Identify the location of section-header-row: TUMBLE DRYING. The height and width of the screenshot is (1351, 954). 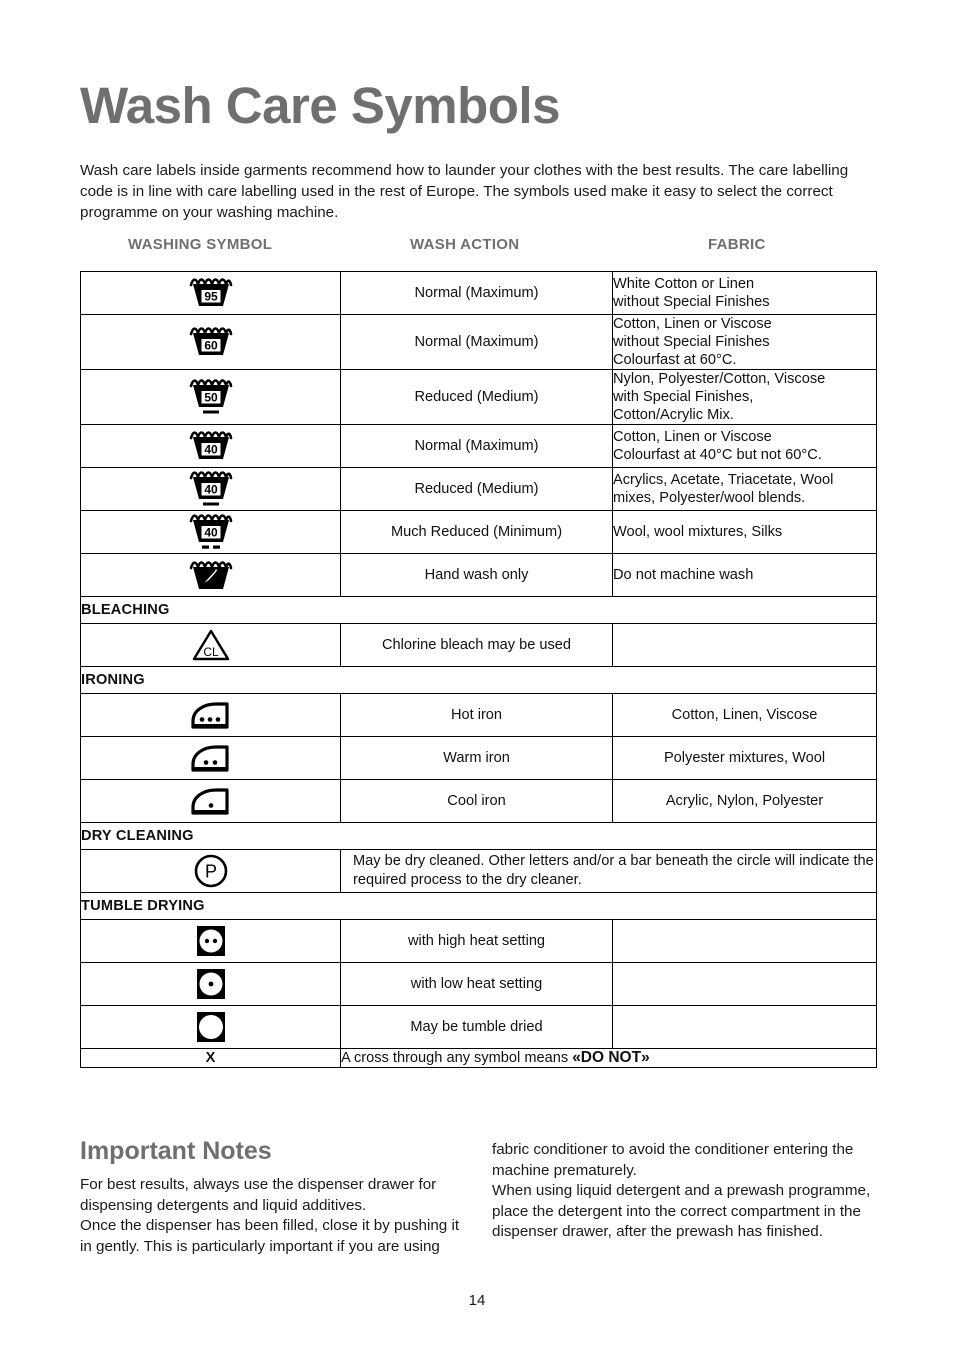
(478, 906).